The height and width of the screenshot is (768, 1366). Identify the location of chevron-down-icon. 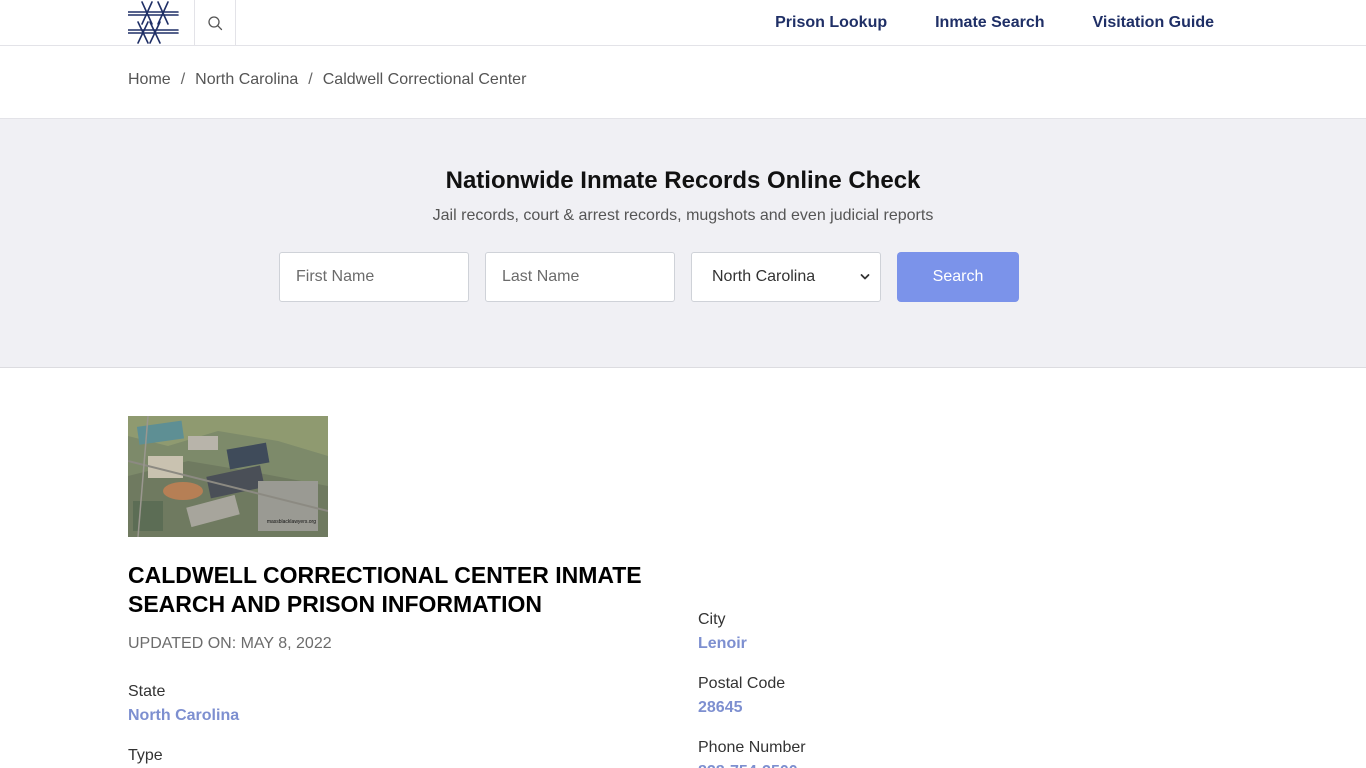
(865, 277).